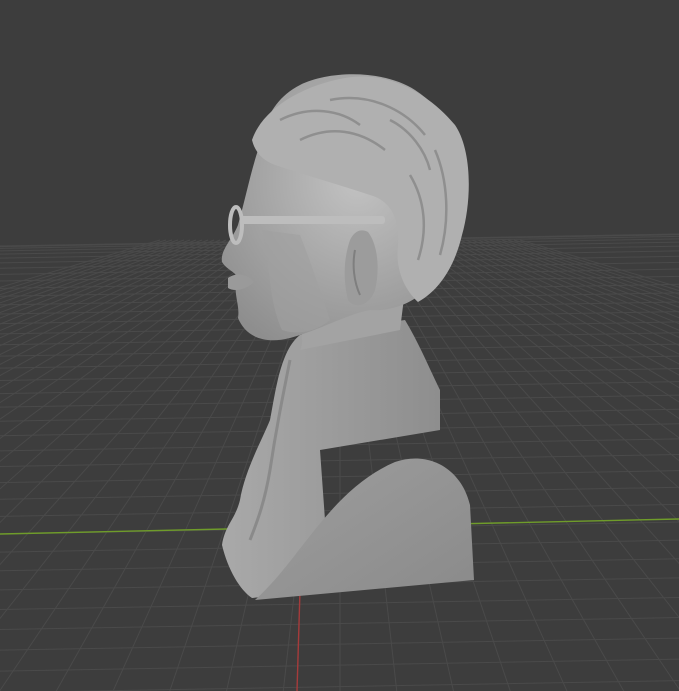  What do you see at coordinates (361, 268) in the screenshot?
I see `bust-ear` at bounding box center [361, 268].